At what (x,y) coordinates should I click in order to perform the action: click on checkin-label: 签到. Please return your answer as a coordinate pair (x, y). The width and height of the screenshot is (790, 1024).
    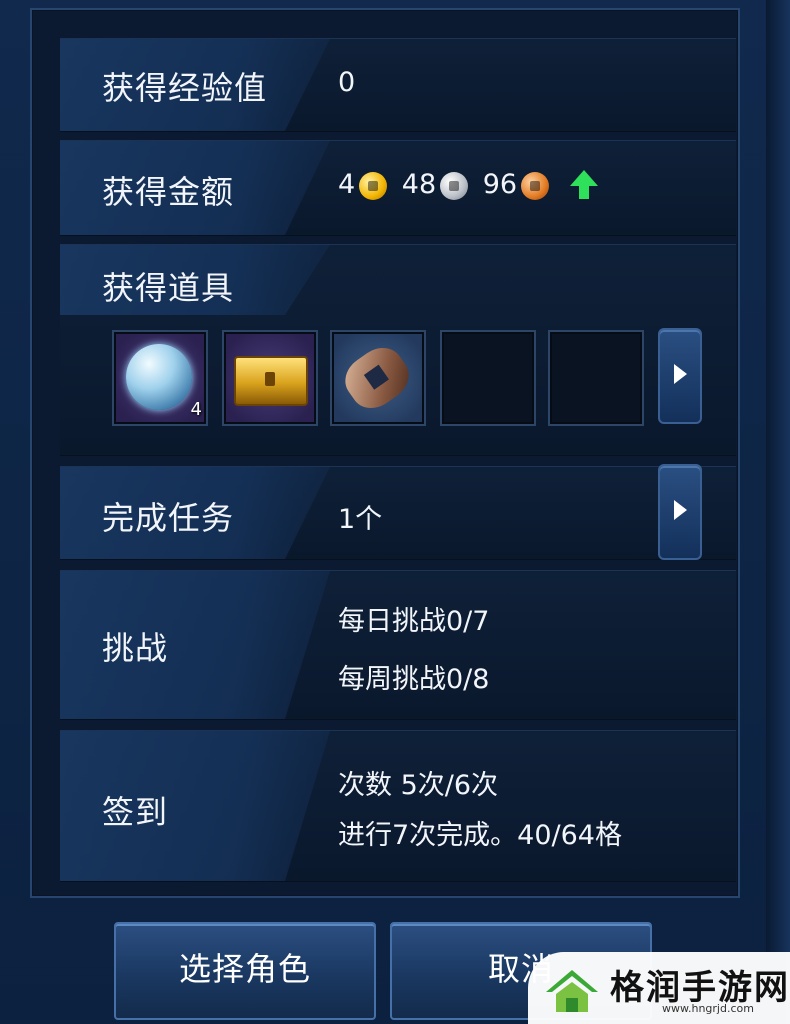
    Looking at the image, I should click on (135, 812).